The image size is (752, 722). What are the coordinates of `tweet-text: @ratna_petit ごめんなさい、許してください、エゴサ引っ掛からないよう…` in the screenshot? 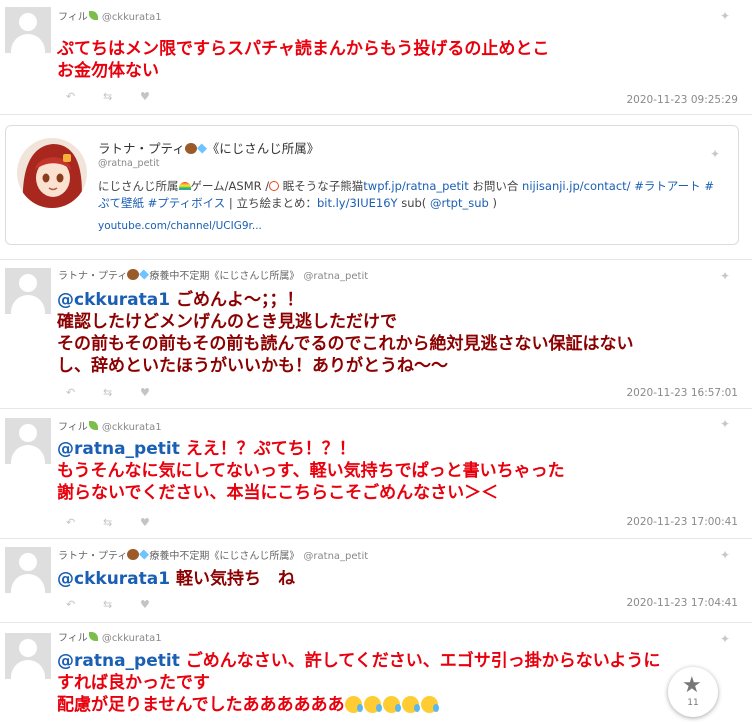 It's located at (359, 683).